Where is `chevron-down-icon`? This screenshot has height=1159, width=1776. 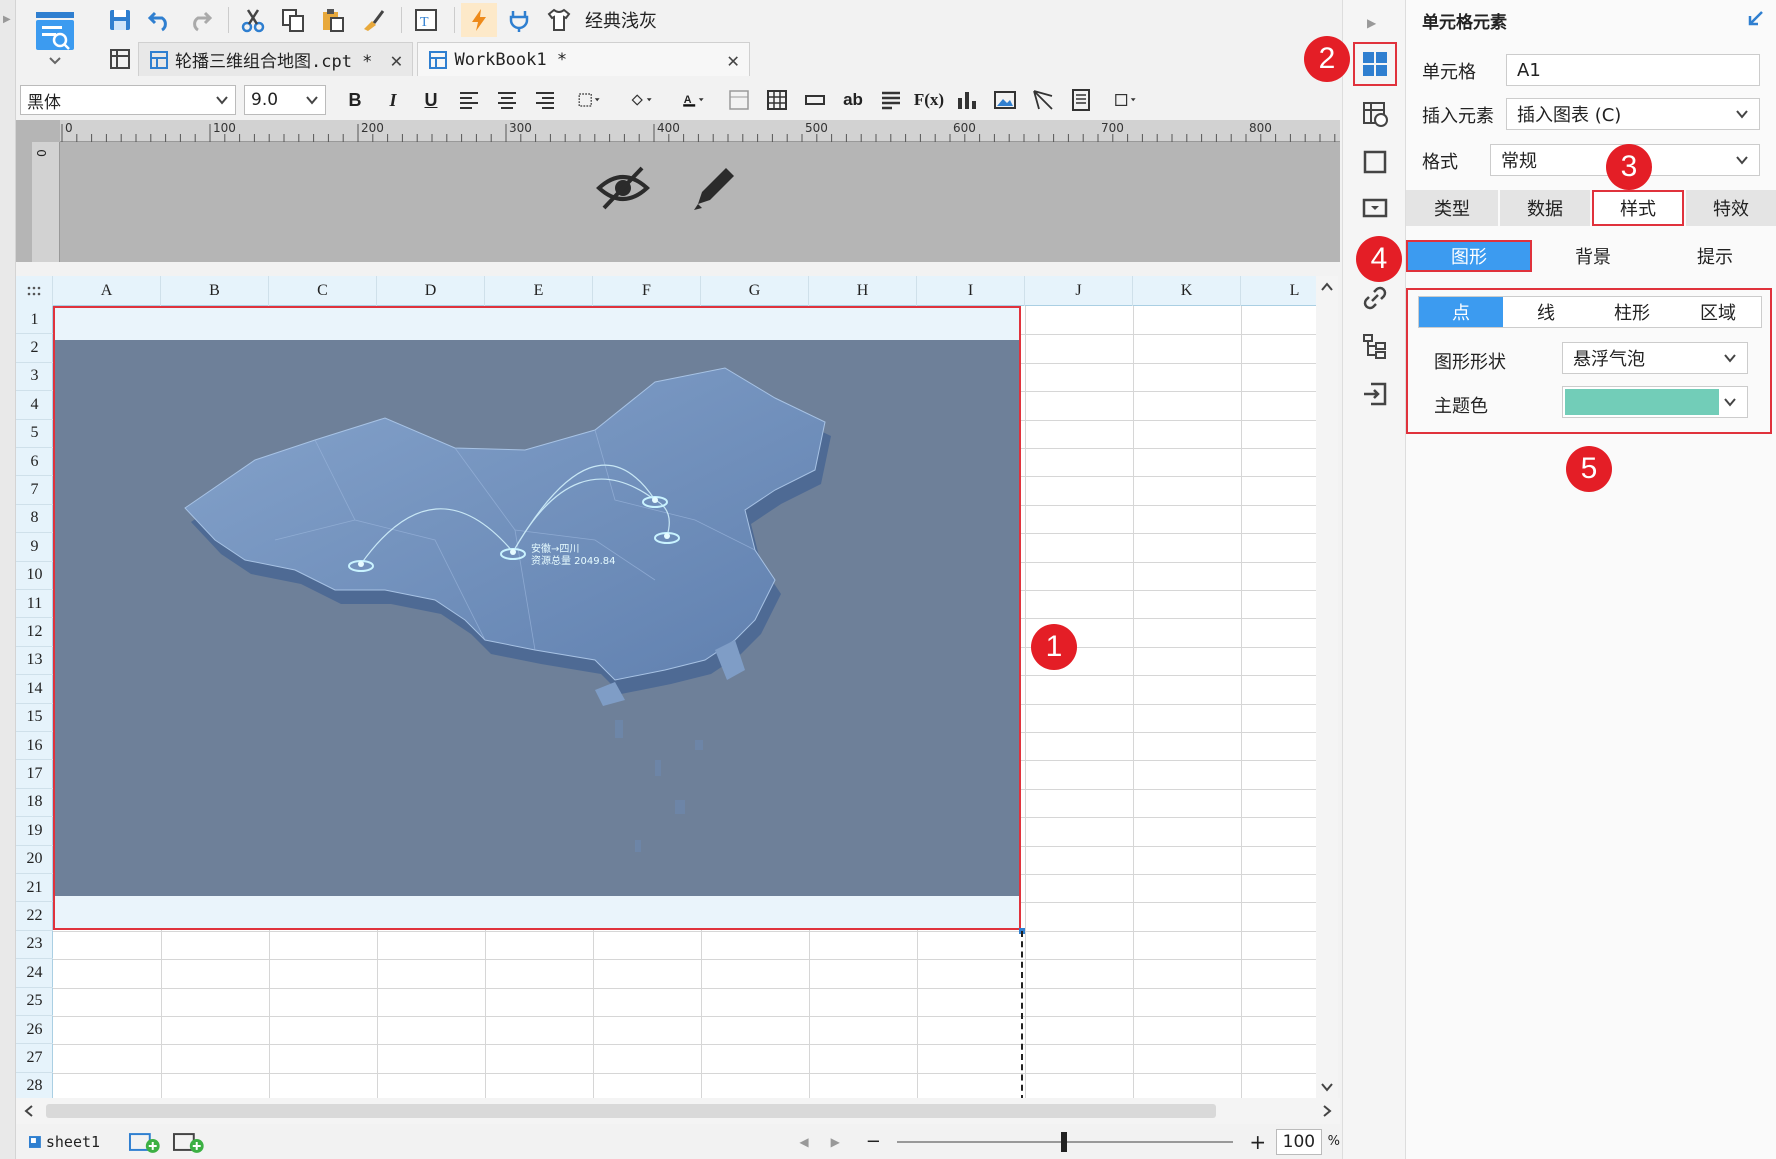 chevron-down-icon is located at coordinates (1327, 1087).